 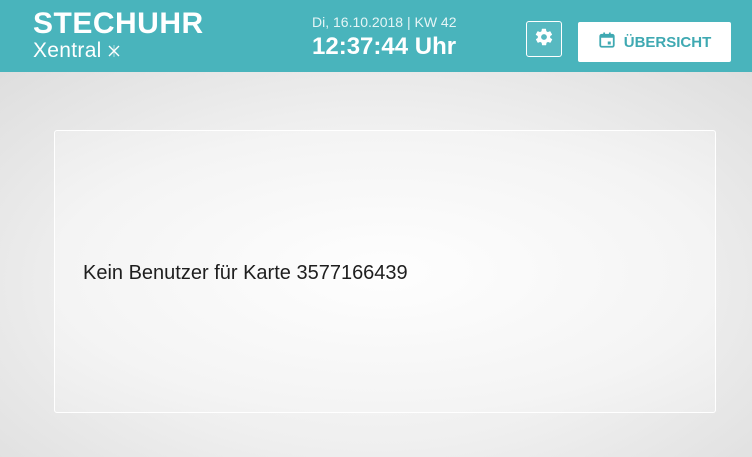 I want to click on brand-name: Xentral, so click(x=67, y=50).